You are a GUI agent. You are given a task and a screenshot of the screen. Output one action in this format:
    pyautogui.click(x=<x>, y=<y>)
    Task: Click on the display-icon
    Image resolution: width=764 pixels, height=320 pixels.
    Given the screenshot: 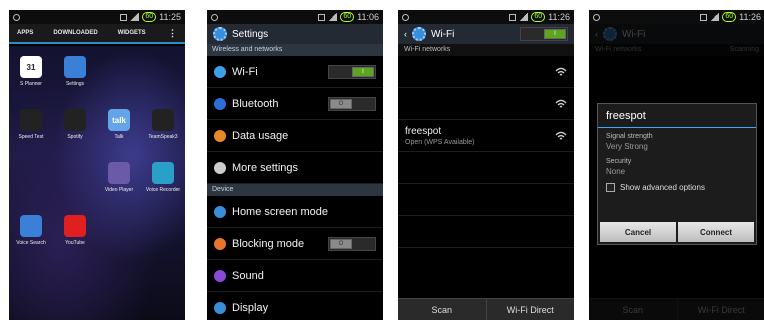 What is the action you would take?
    pyautogui.click(x=220, y=307)
    